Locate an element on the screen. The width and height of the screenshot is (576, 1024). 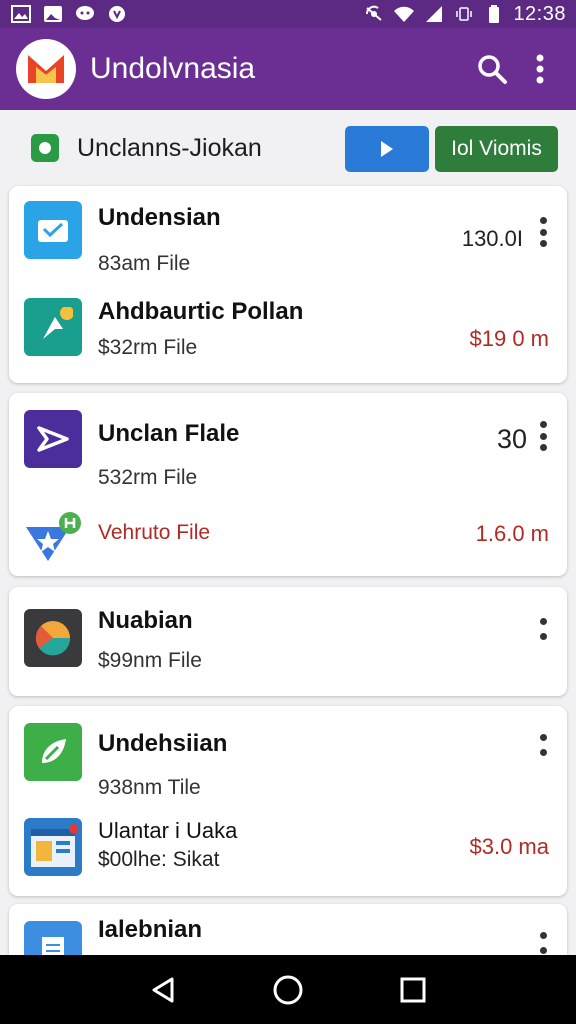
status-bar: 12:38 is located at coordinates (288, 14).